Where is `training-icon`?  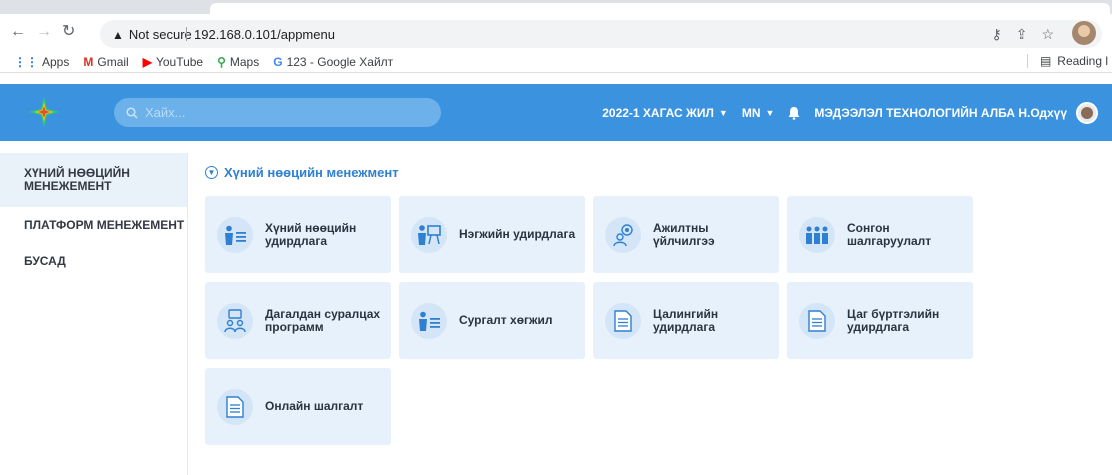 training-icon is located at coordinates (429, 320).